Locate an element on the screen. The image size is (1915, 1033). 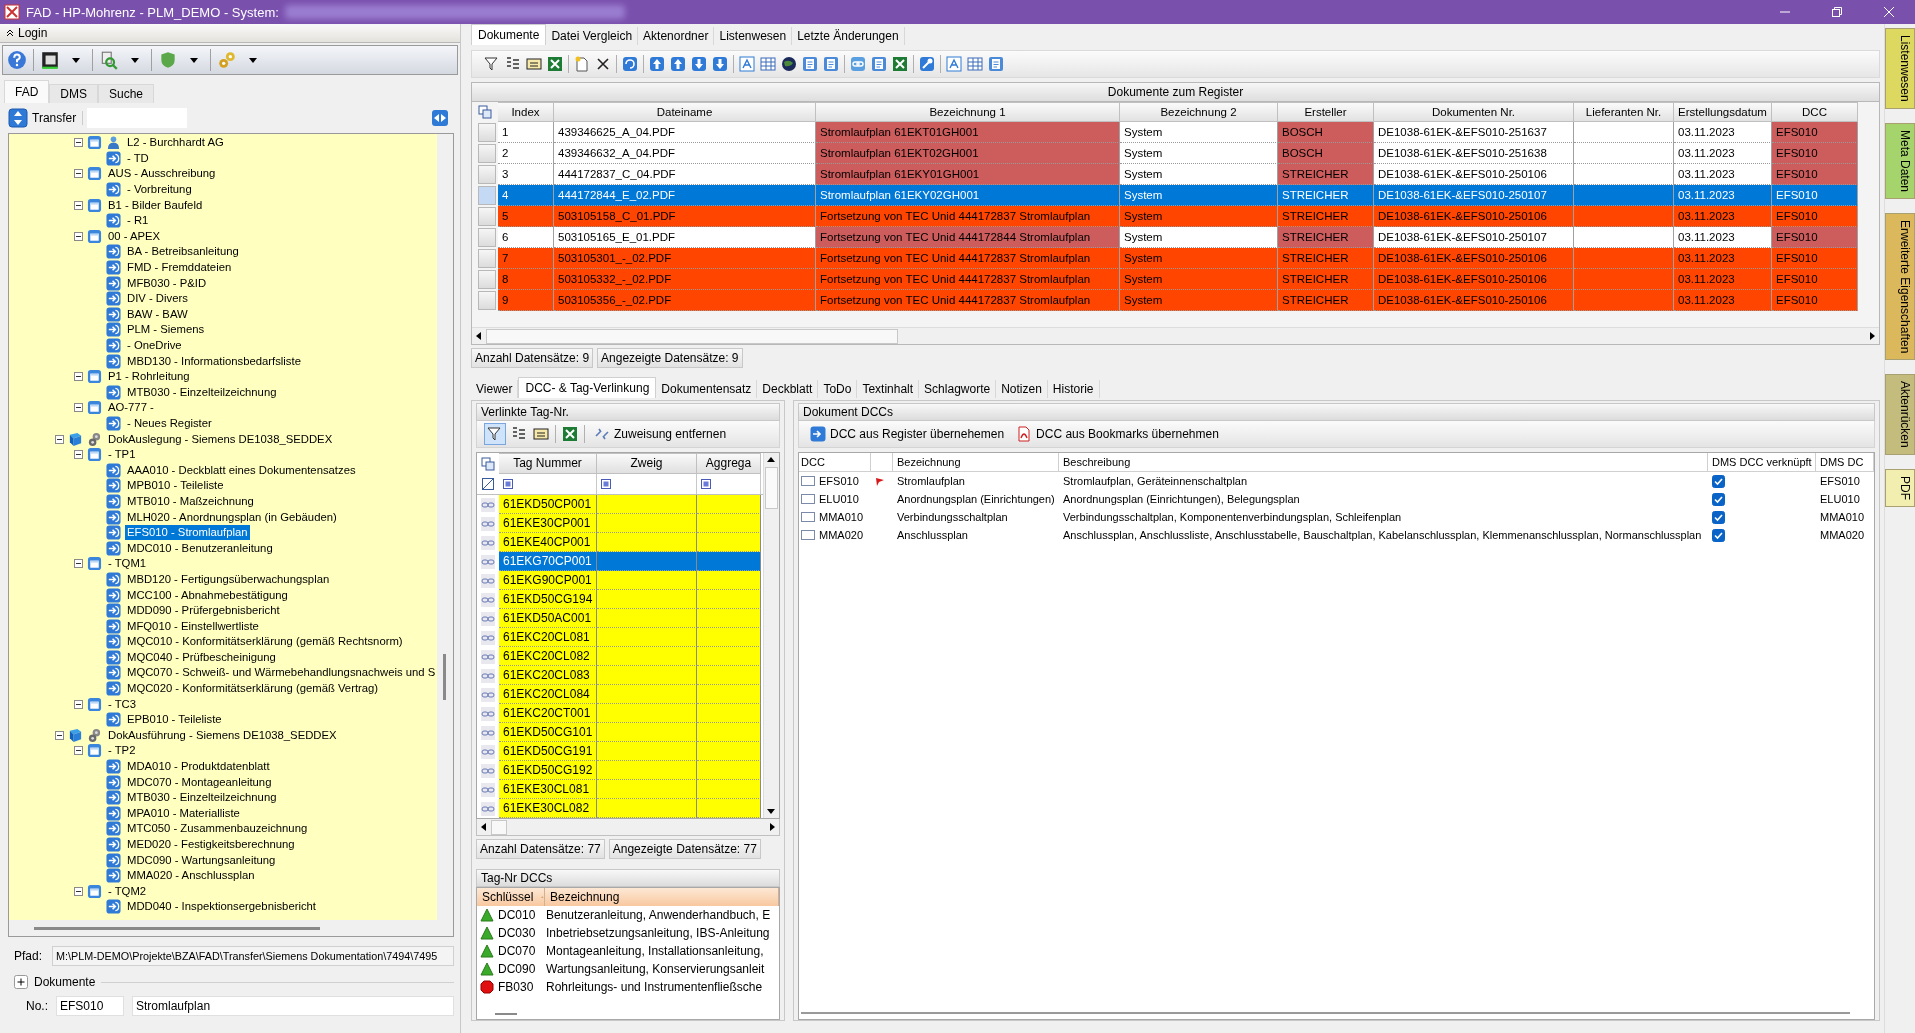
tree-item: DIV - Divers is located at coordinates (157, 299).